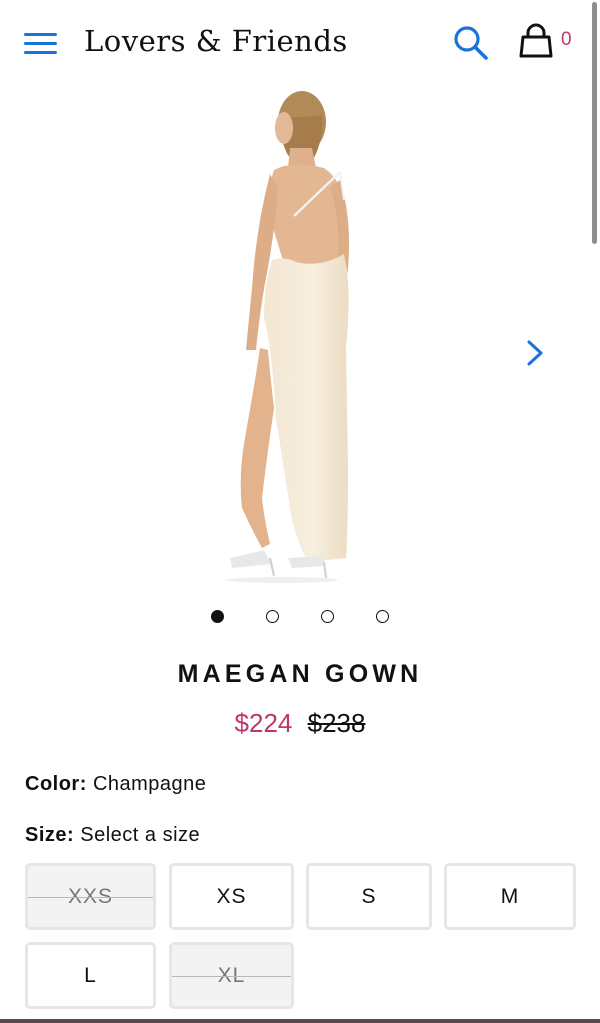 This screenshot has width=600, height=1023. I want to click on color-value: Champagne, so click(149, 784).